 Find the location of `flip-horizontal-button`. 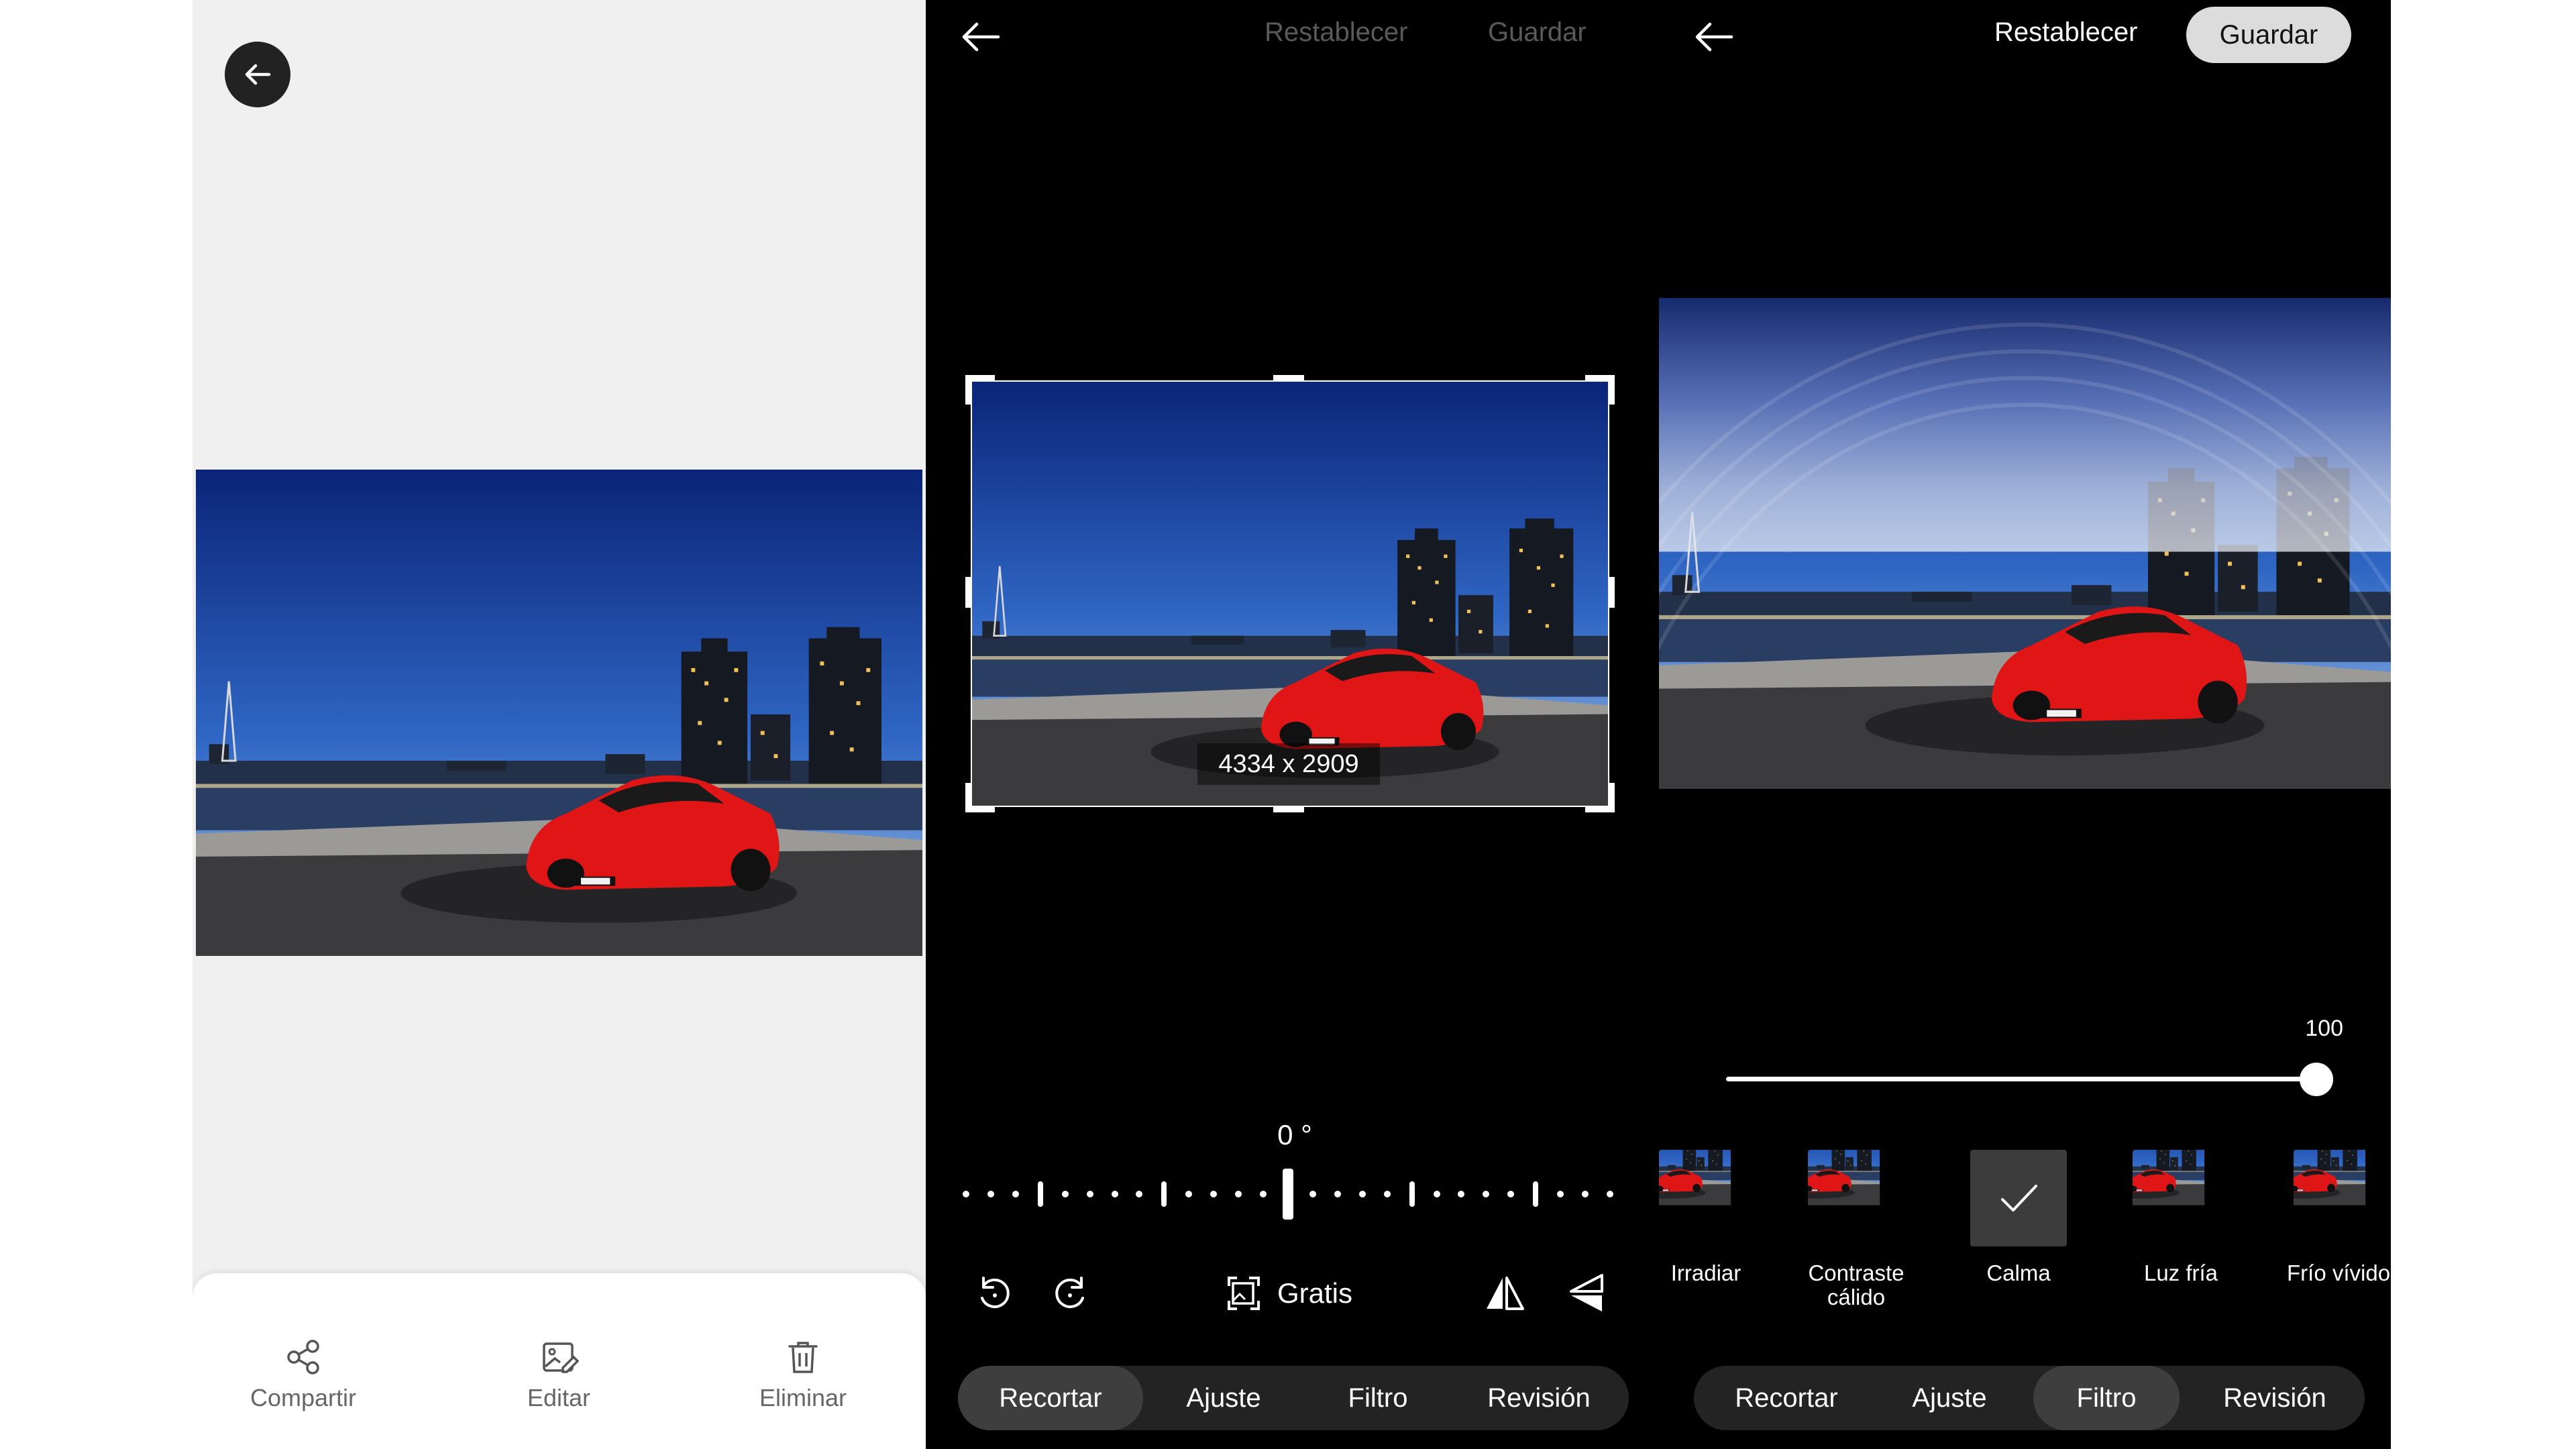

flip-horizontal-button is located at coordinates (1505, 1295).